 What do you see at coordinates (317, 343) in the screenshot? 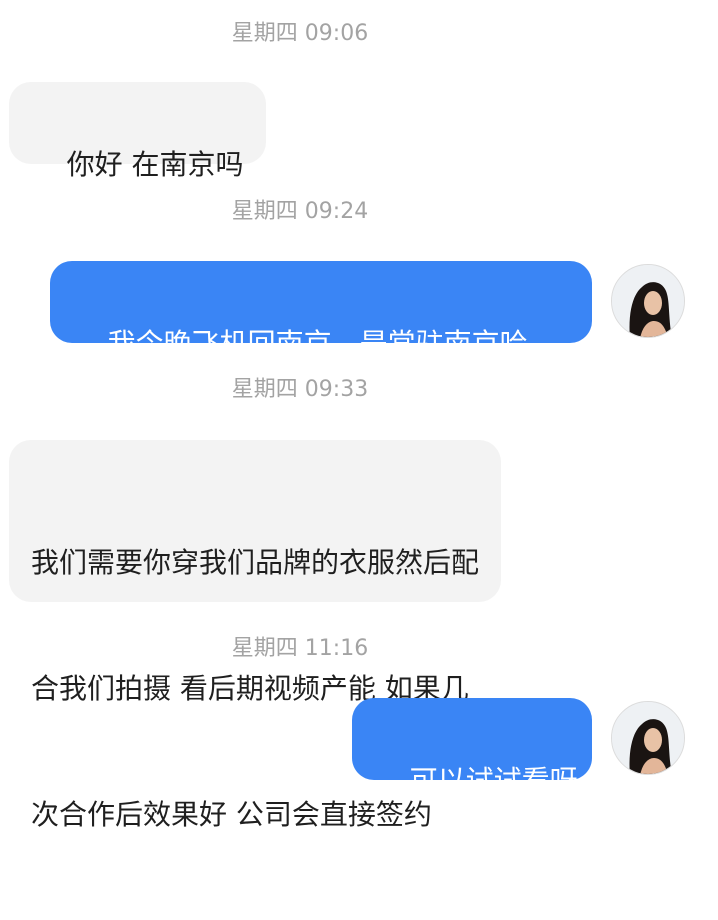
I see `message-text-line: 我今晚飞机回南京，是常驻南京哈` at bounding box center [317, 343].